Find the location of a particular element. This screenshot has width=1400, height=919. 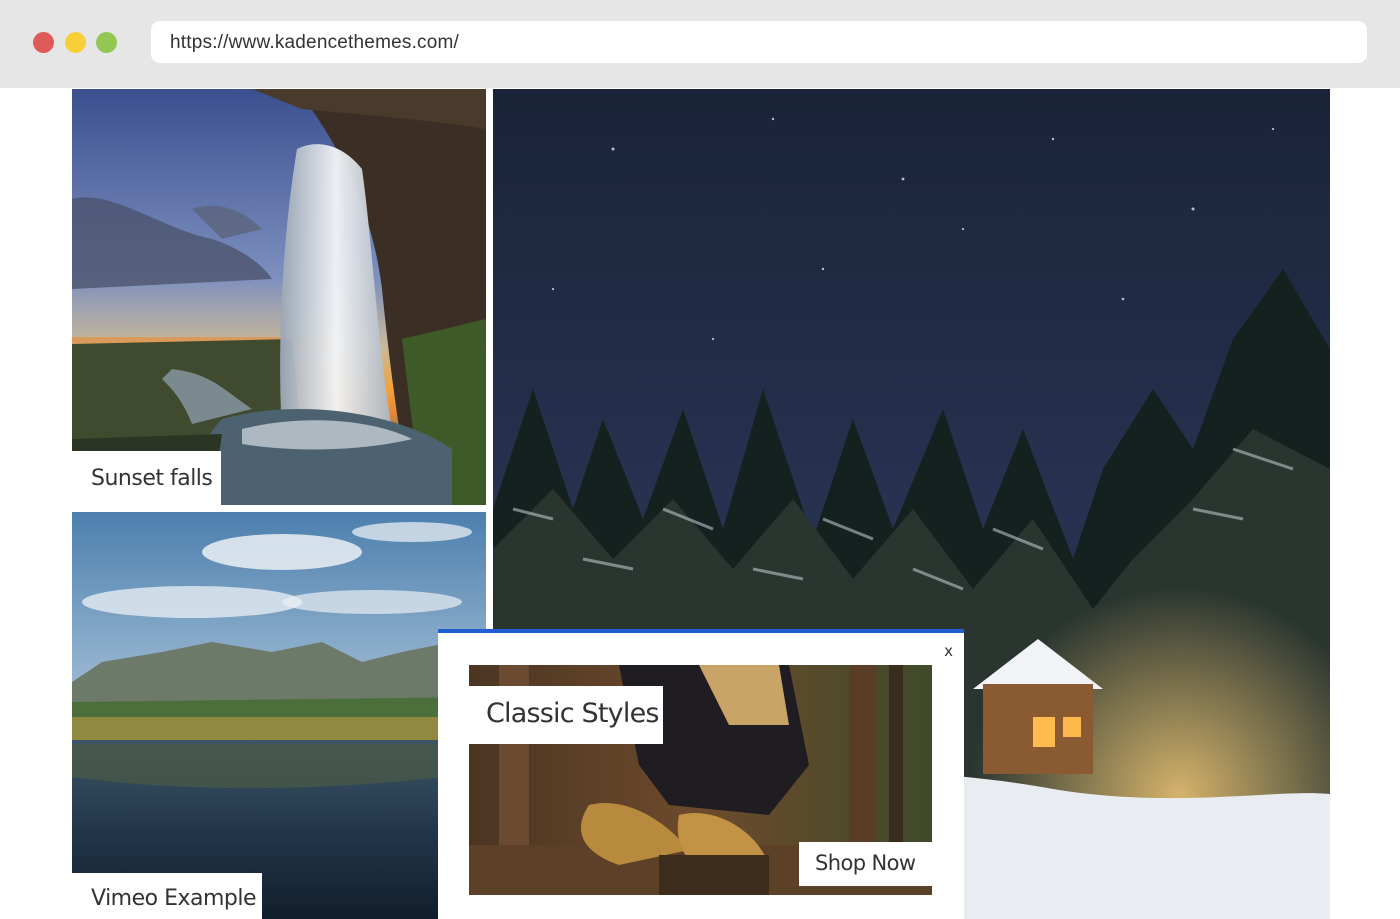

promo-popup: x Classic Styles Shop Now is located at coordinates (701, 774).